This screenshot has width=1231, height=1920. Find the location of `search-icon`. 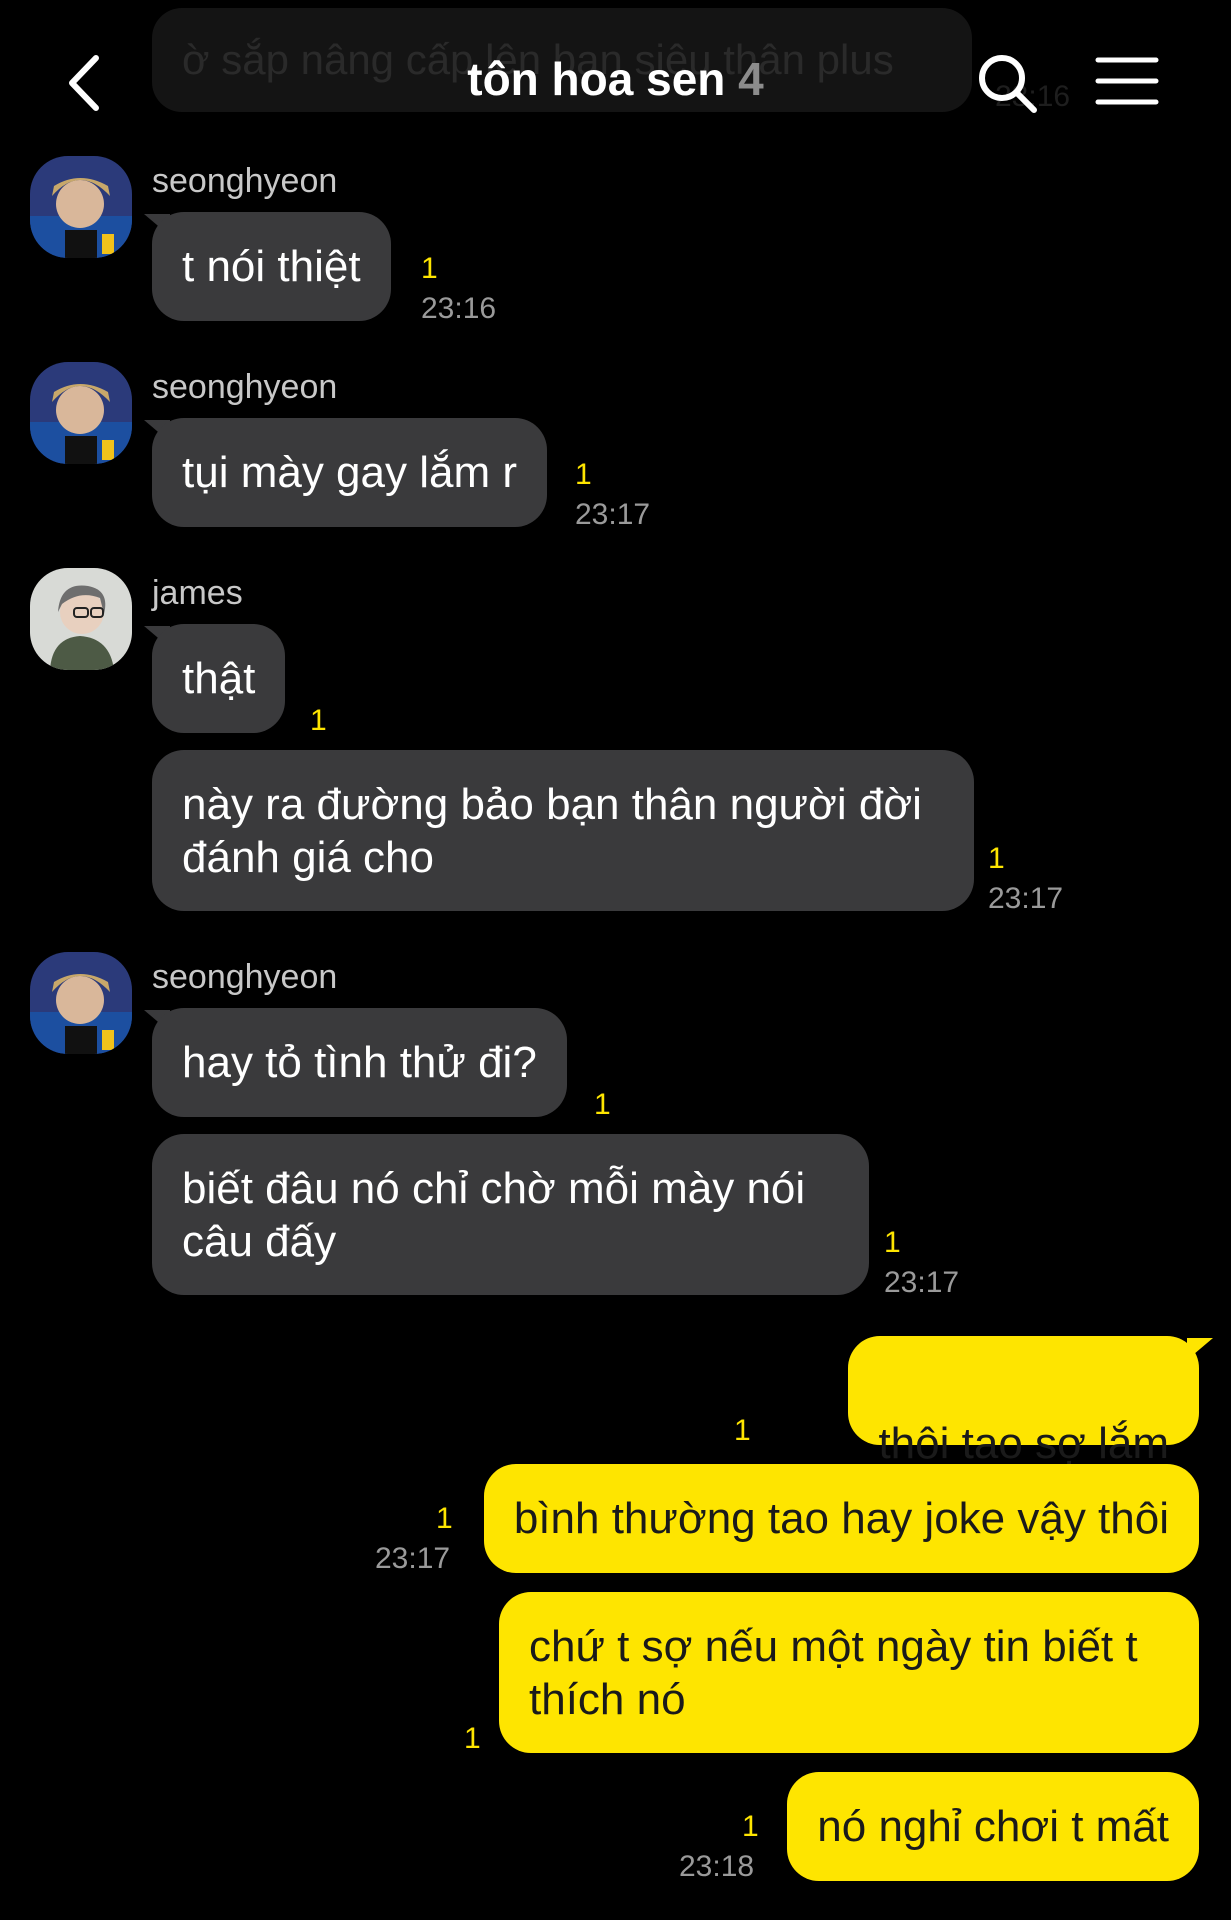

search-icon is located at coordinates (1008, 84).